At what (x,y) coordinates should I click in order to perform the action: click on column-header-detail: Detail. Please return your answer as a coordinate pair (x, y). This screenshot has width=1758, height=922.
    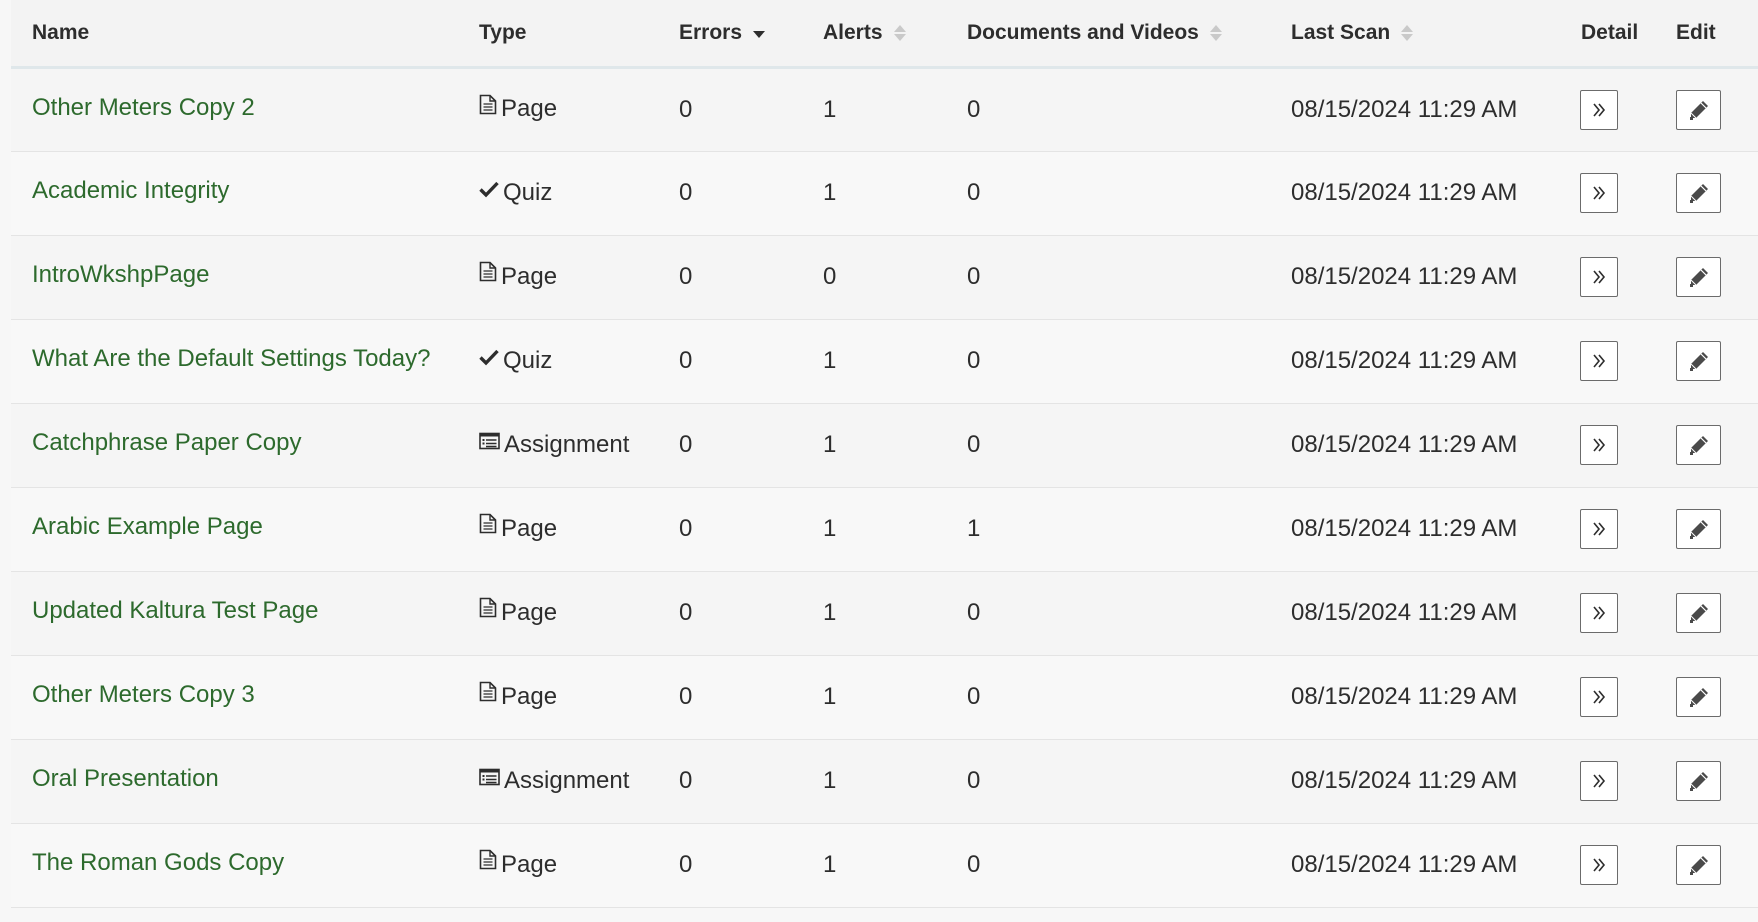
    Looking at the image, I should click on (1613, 34).